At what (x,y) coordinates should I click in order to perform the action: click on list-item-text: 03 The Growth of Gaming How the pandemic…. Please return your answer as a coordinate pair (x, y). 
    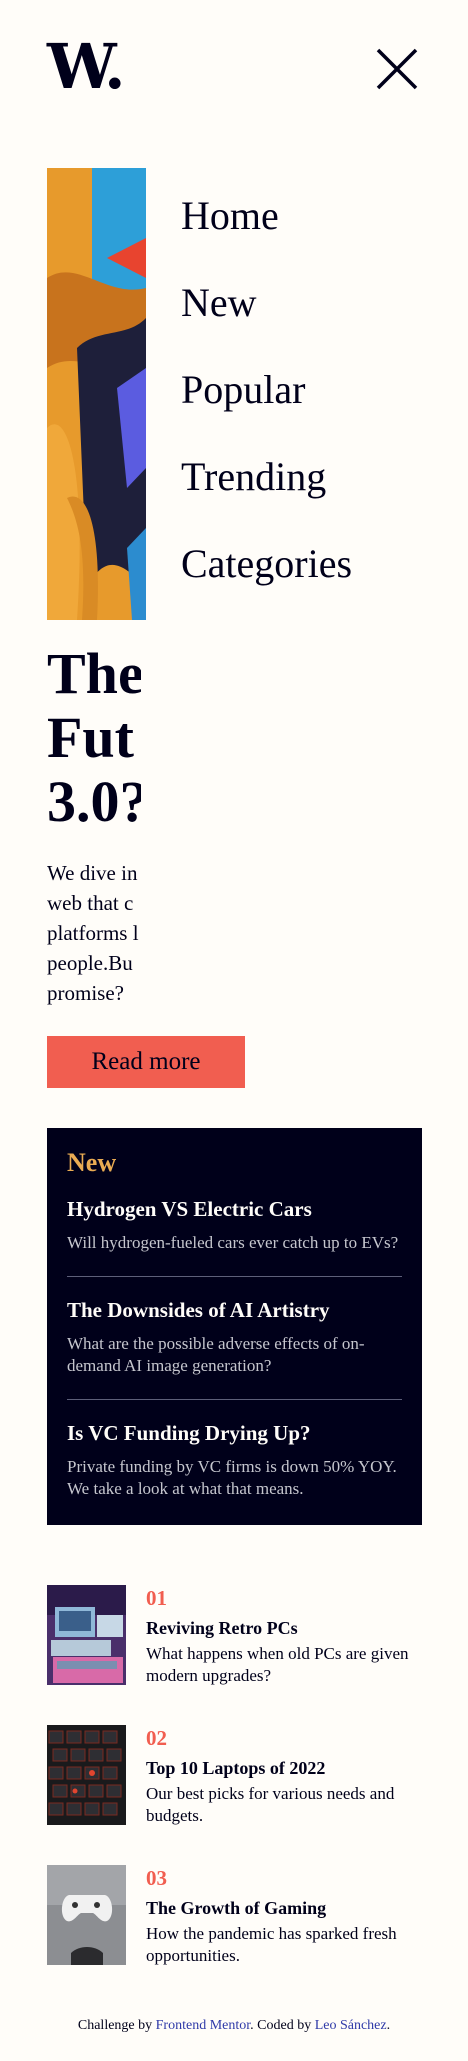
    Looking at the image, I should click on (288, 1916).